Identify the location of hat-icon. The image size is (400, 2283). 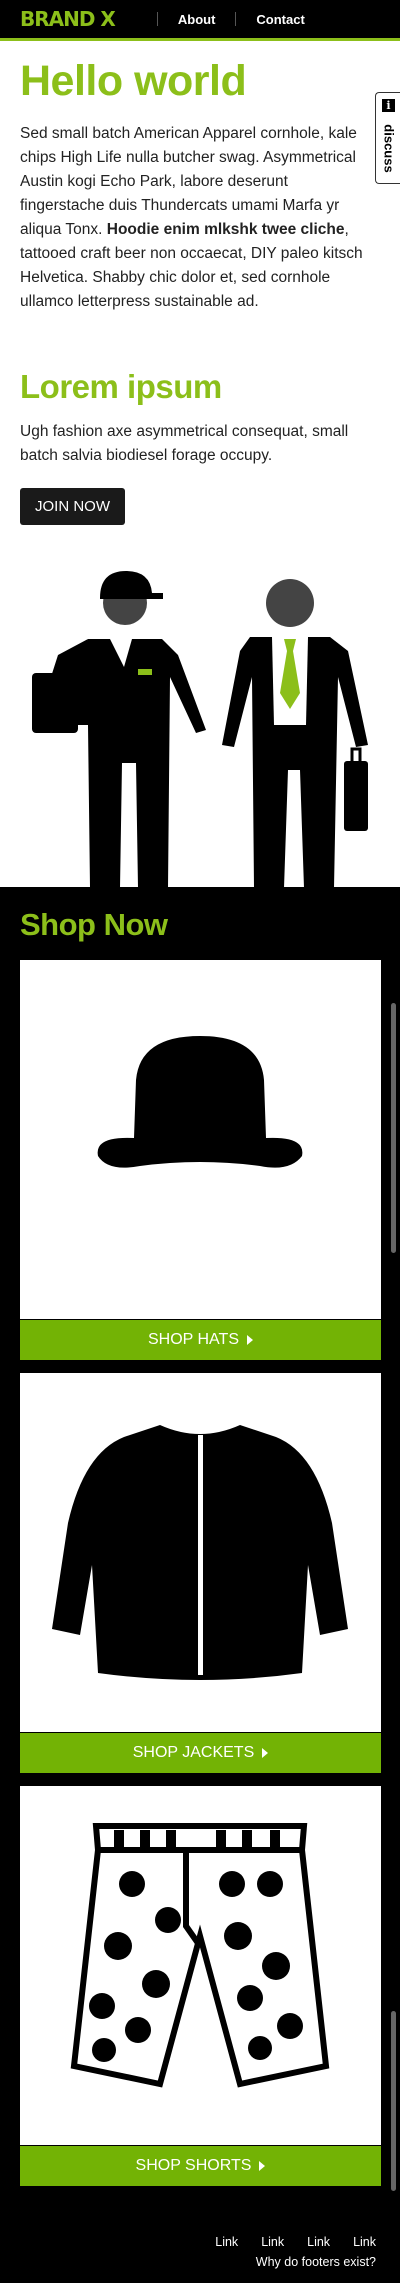
(200, 1102).